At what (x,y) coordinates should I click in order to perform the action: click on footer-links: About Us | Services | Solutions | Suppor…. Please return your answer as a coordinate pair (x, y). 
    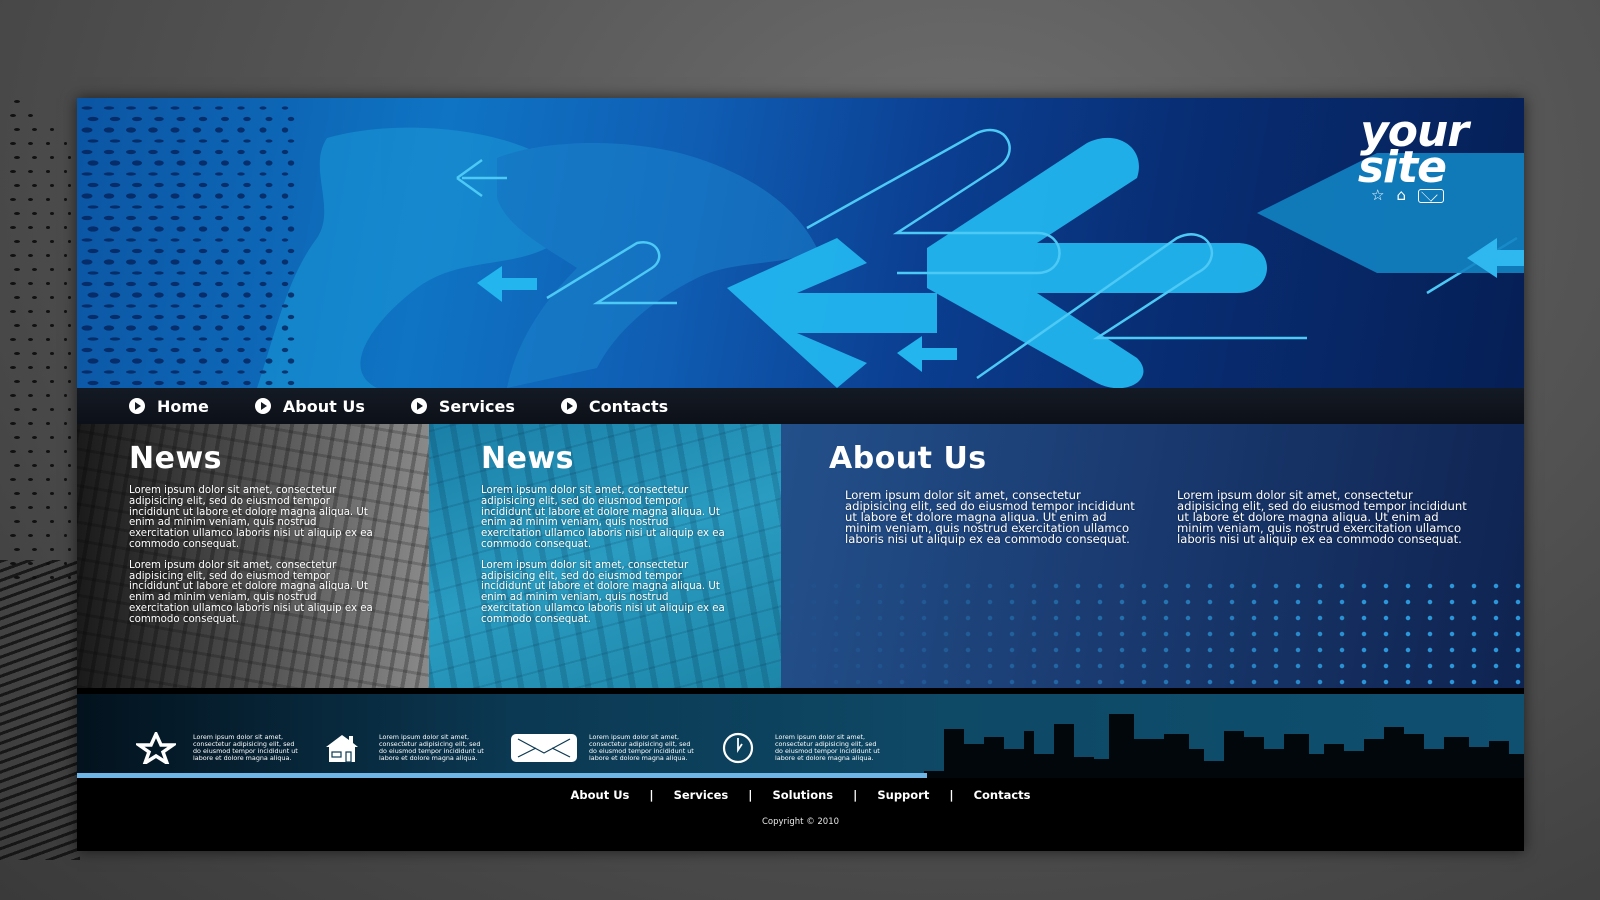
    Looking at the image, I should click on (800, 795).